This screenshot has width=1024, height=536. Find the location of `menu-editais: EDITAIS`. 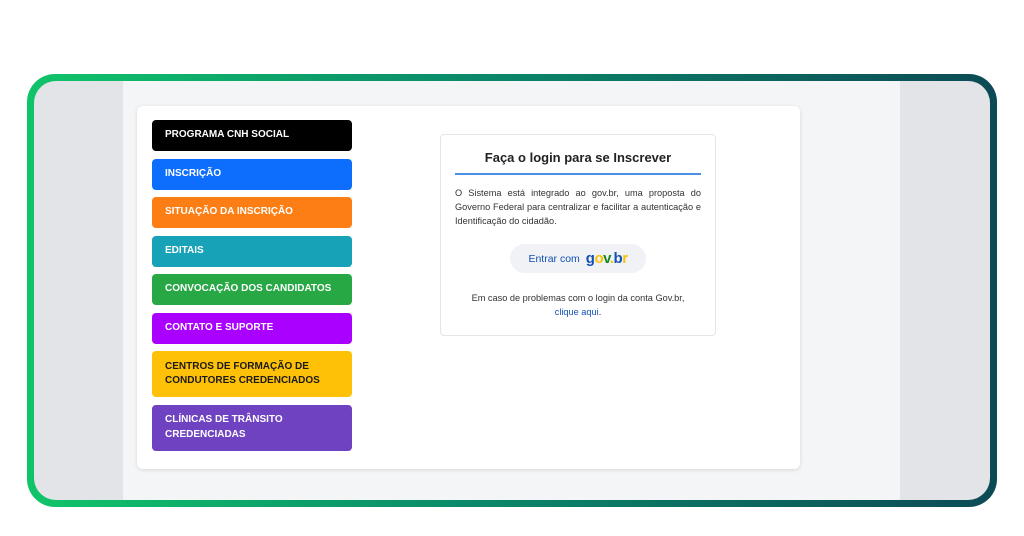

menu-editais: EDITAIS is located at coordinates (252, 251).